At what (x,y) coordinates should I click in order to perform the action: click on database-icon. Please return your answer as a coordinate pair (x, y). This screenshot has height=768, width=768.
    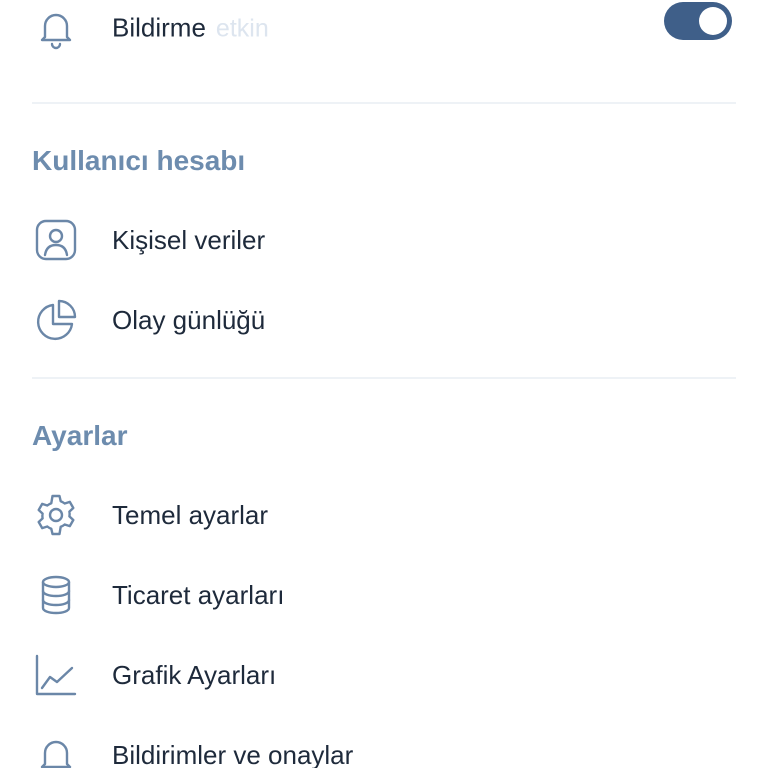
    Looking at the image, I should click on (56, 595).